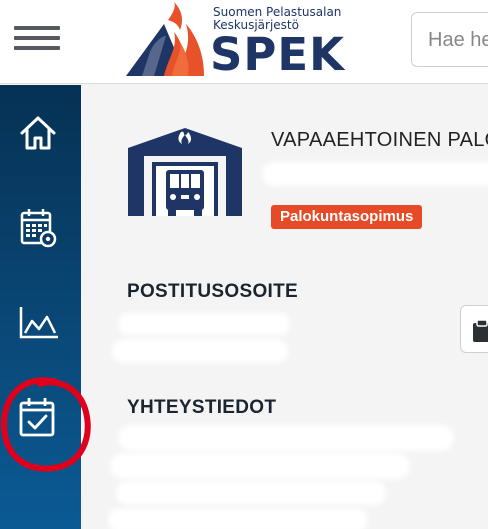 The width and height of the screenshot is (488, 529). I want to click on spek-logo: Suomen Pelastusalan Keskusjärjestö SPEK, so click(234, 41).